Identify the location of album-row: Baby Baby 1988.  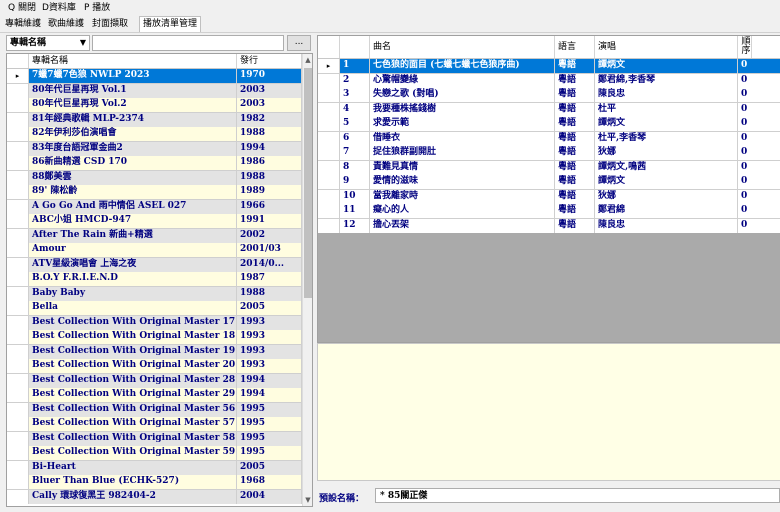
(154, 293).